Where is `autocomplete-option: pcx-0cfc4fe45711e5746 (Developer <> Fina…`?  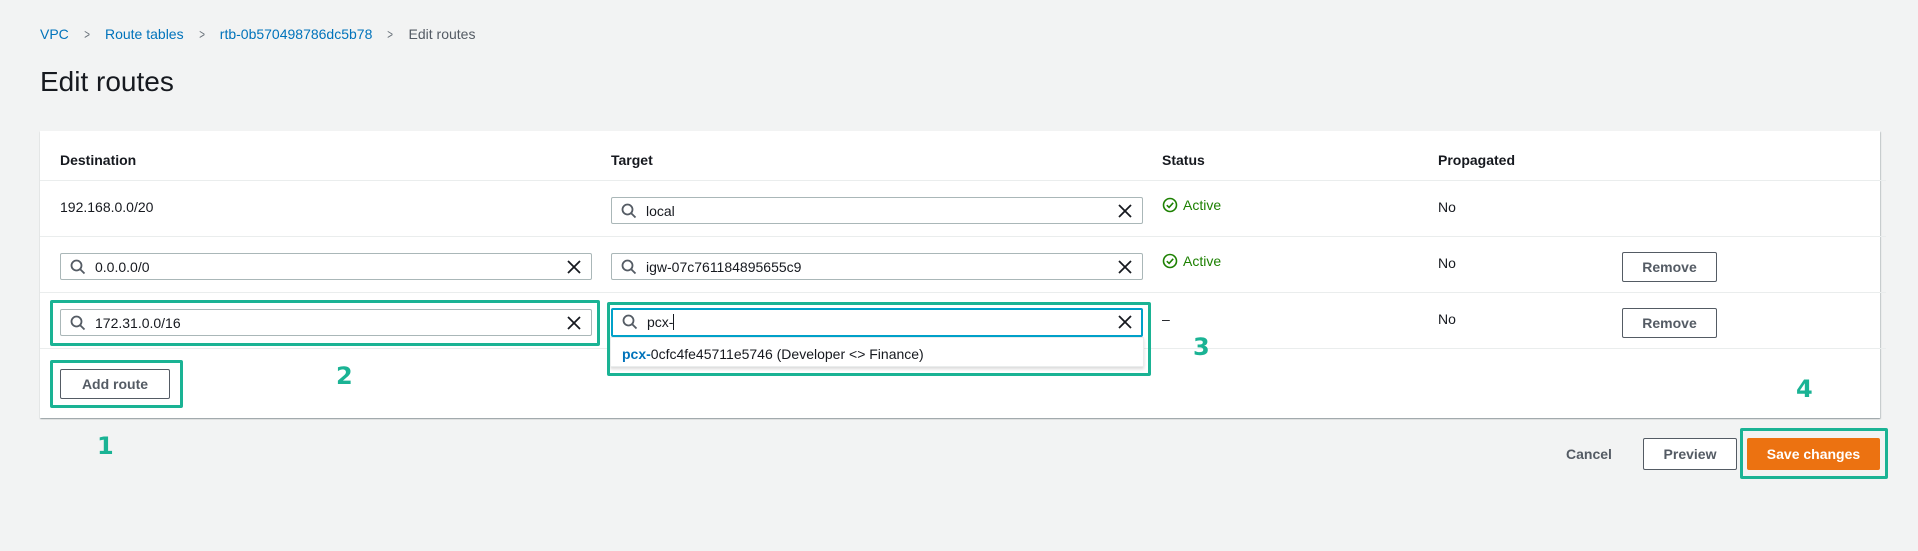 autocomplete-option: pcx-0cfc4fe45711e5746 (Developer <> Fina… is located at coordinates (773, 354).